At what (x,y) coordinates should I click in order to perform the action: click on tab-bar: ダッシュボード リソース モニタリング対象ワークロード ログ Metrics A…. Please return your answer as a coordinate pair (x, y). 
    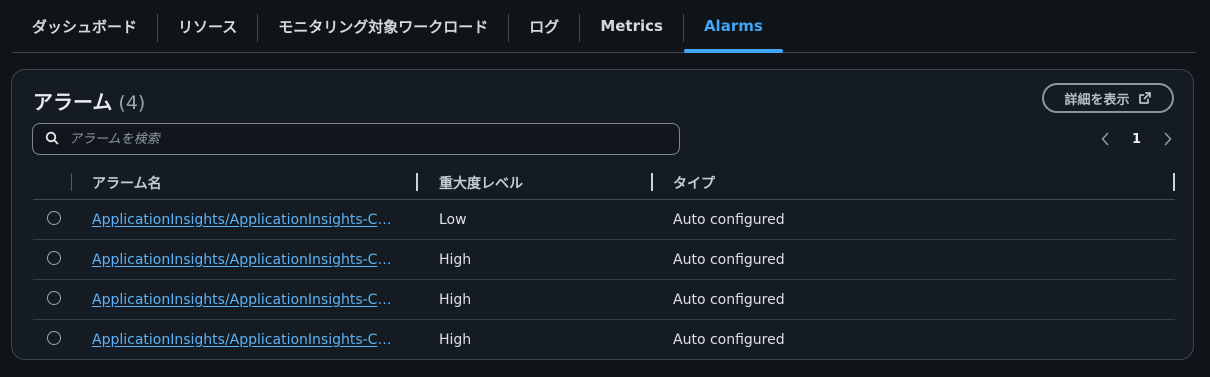
    Looking at the image, I should click on (604, 26).